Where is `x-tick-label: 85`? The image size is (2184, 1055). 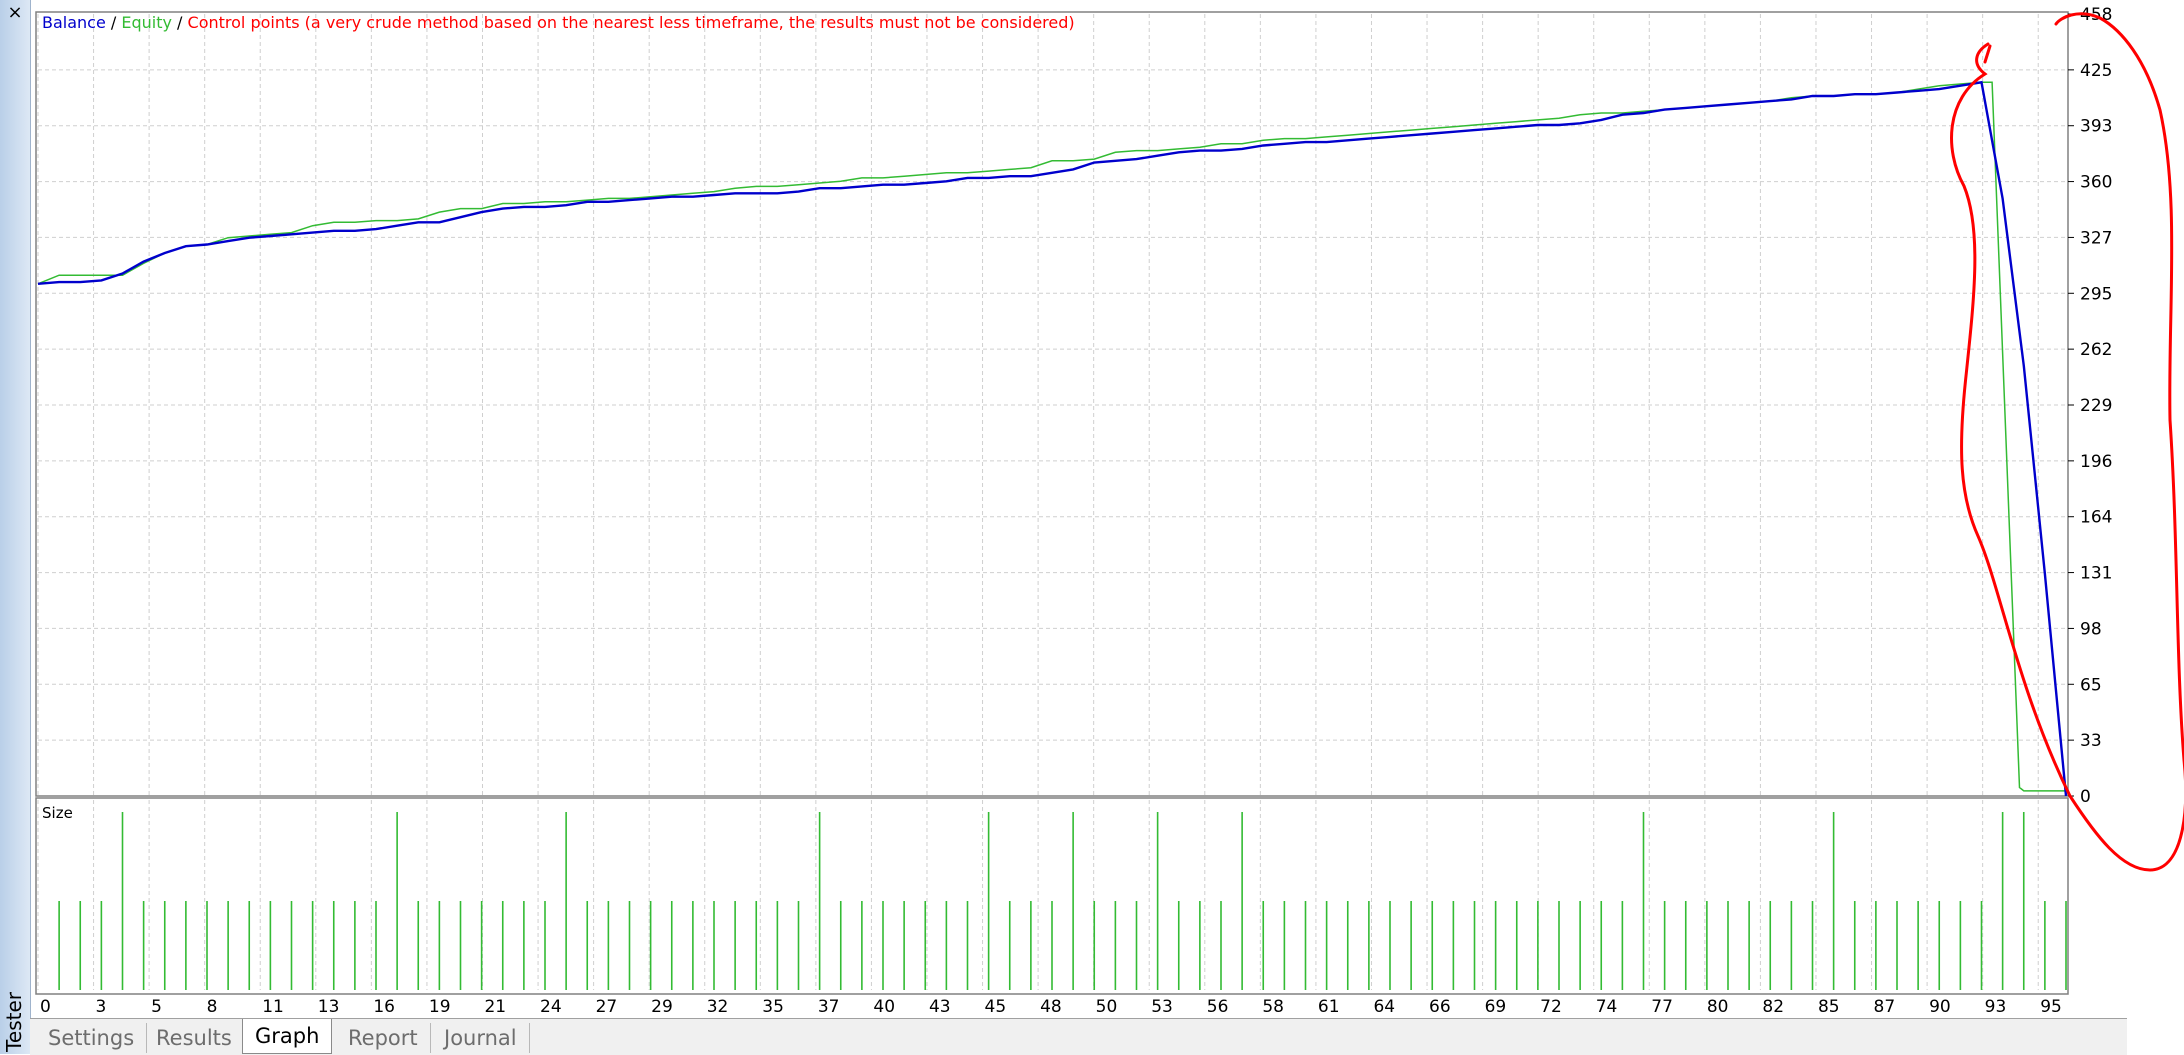 x-tick-label: 85 is located at coordinates (1829, 1007).